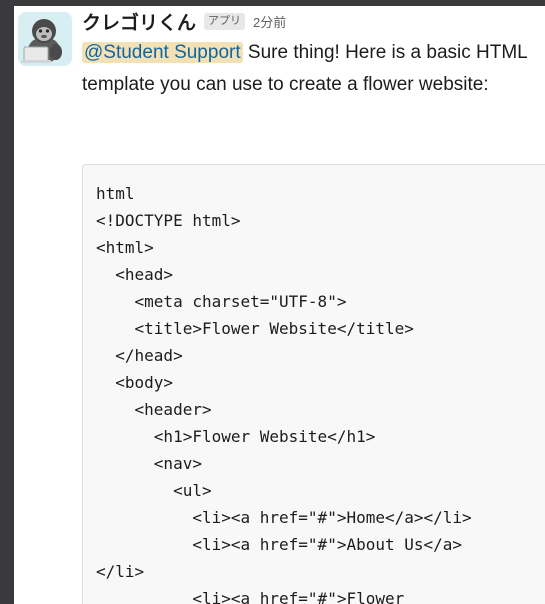  What do you see at coordinates (135, 274) in the screenshot?
I see `code-line: <head>` at bounding box center [135, 274].